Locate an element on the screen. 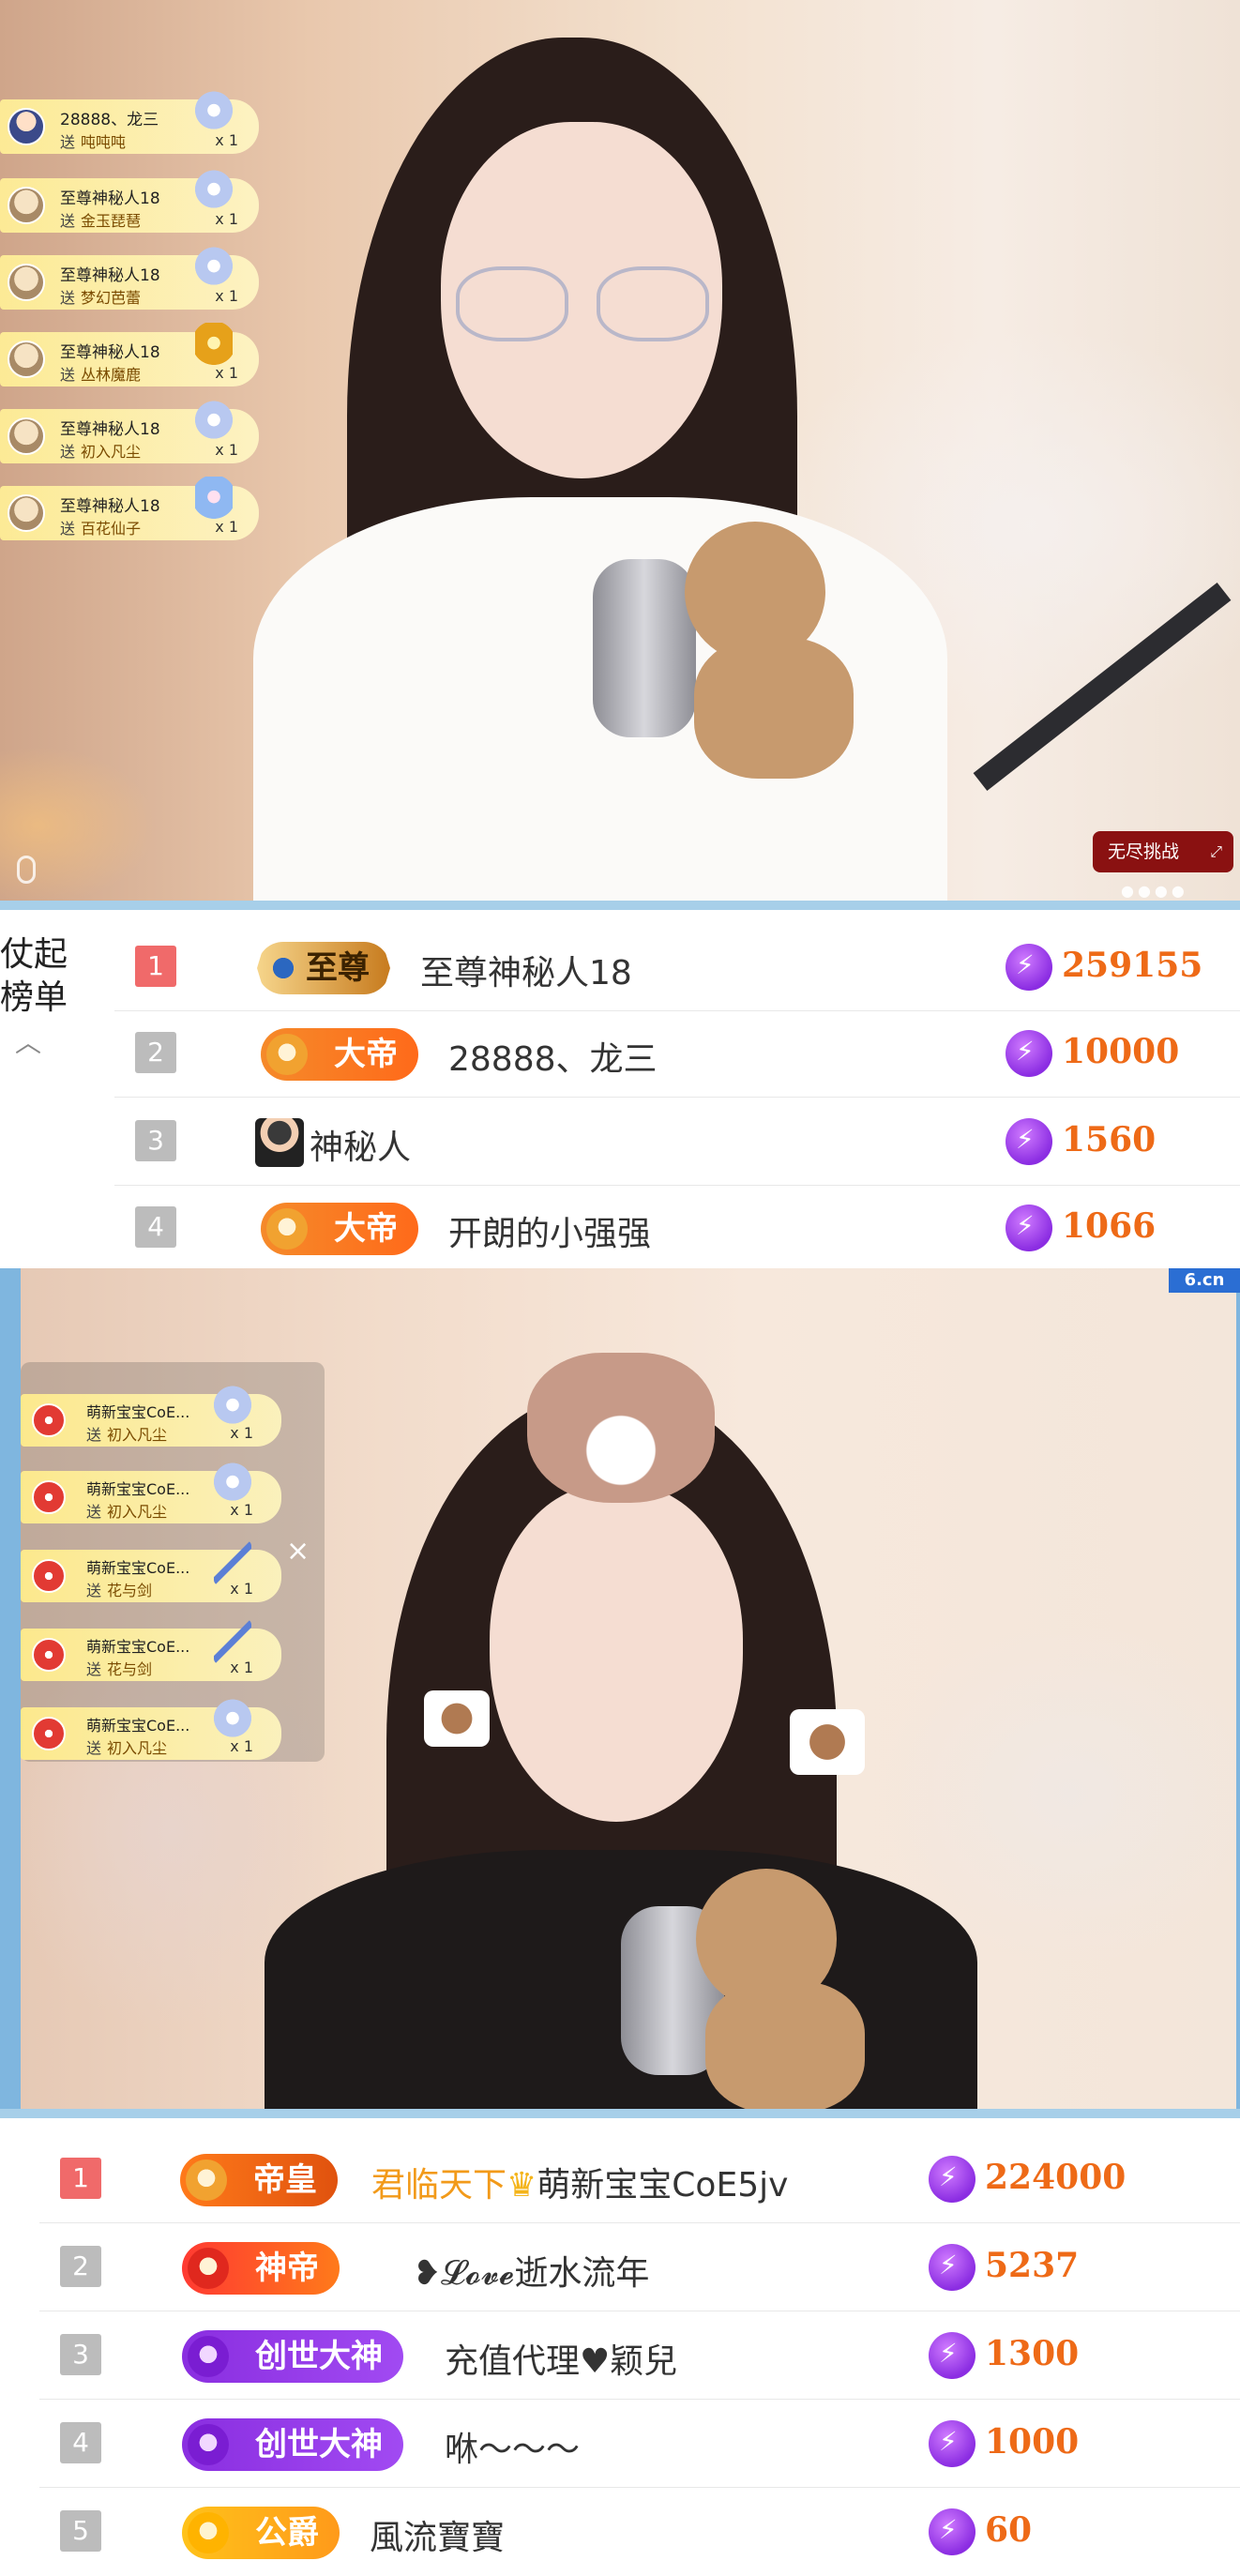  glasses-left is located at coordinates (512, 303).